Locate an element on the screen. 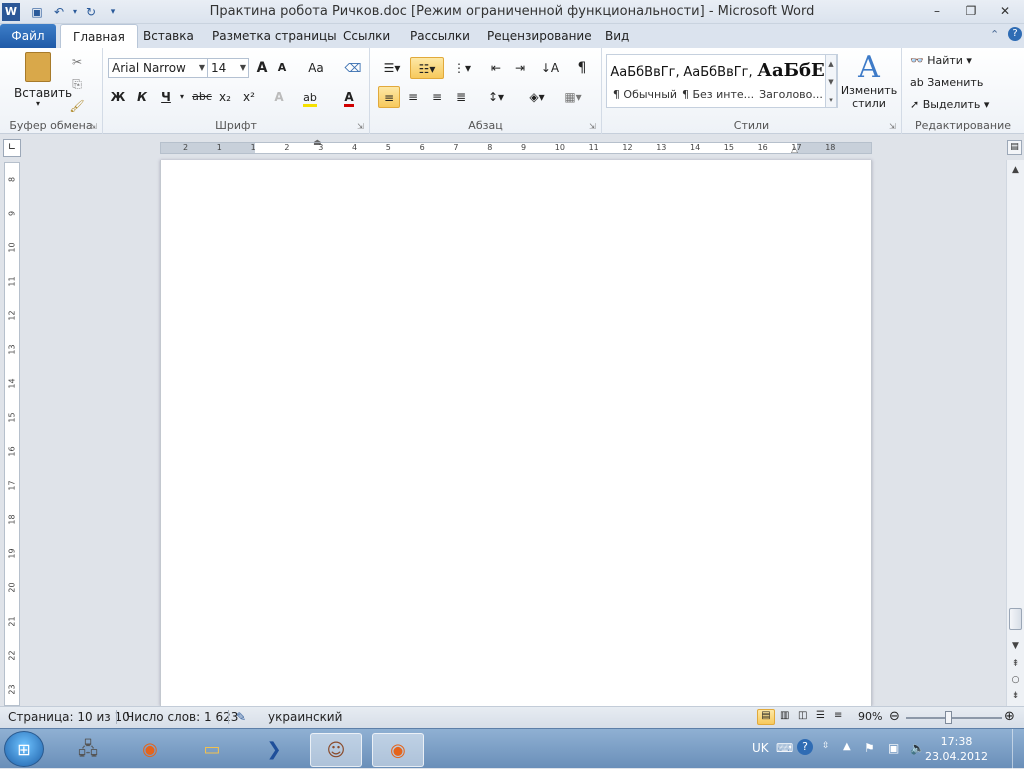  text-effects-icon: A is located at coordinates (279, 97).